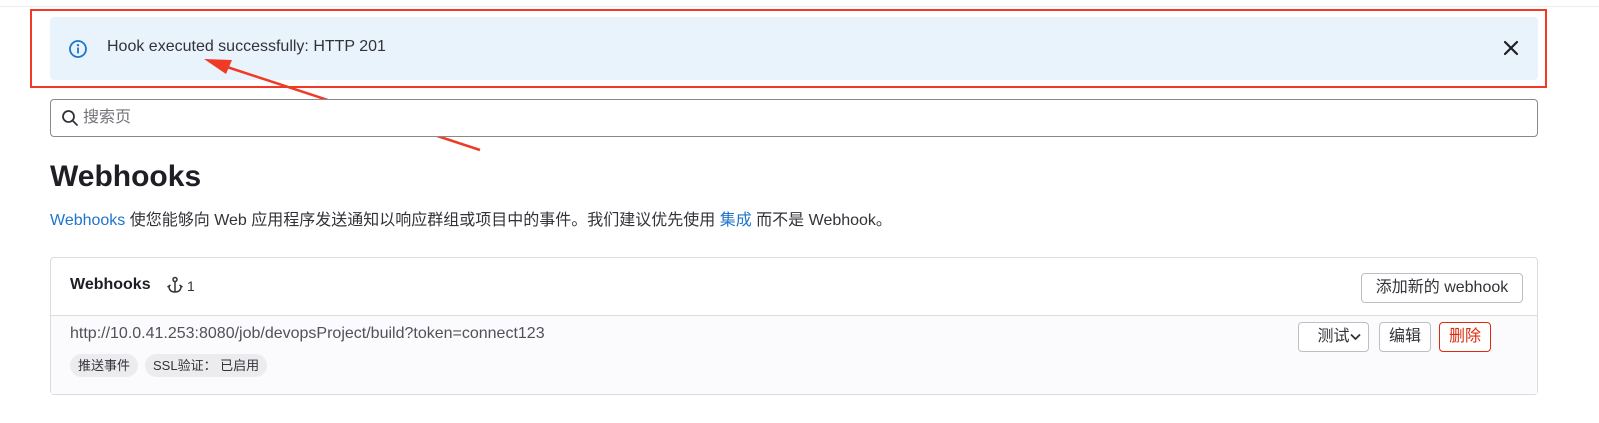 Image resolution: width=1599 pixels, height=423 pixels. I want to click on close-icon, so click(1511, 48).